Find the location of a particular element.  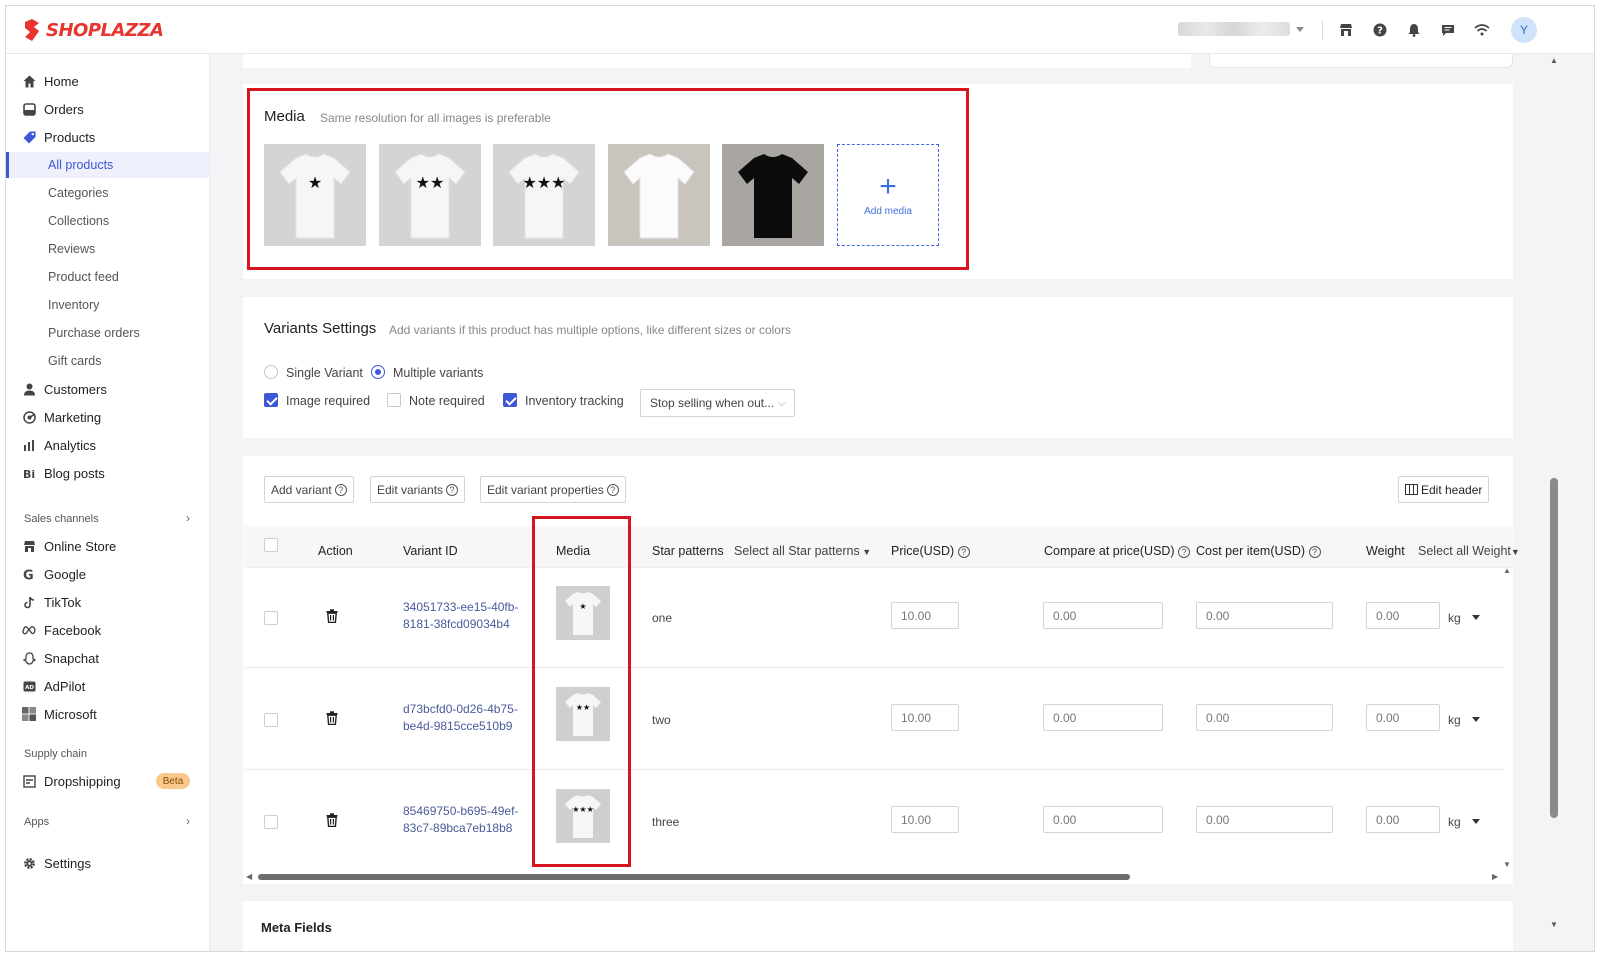

variant-media-thumbnail: ★★★ is located at coordinates (583, 816).